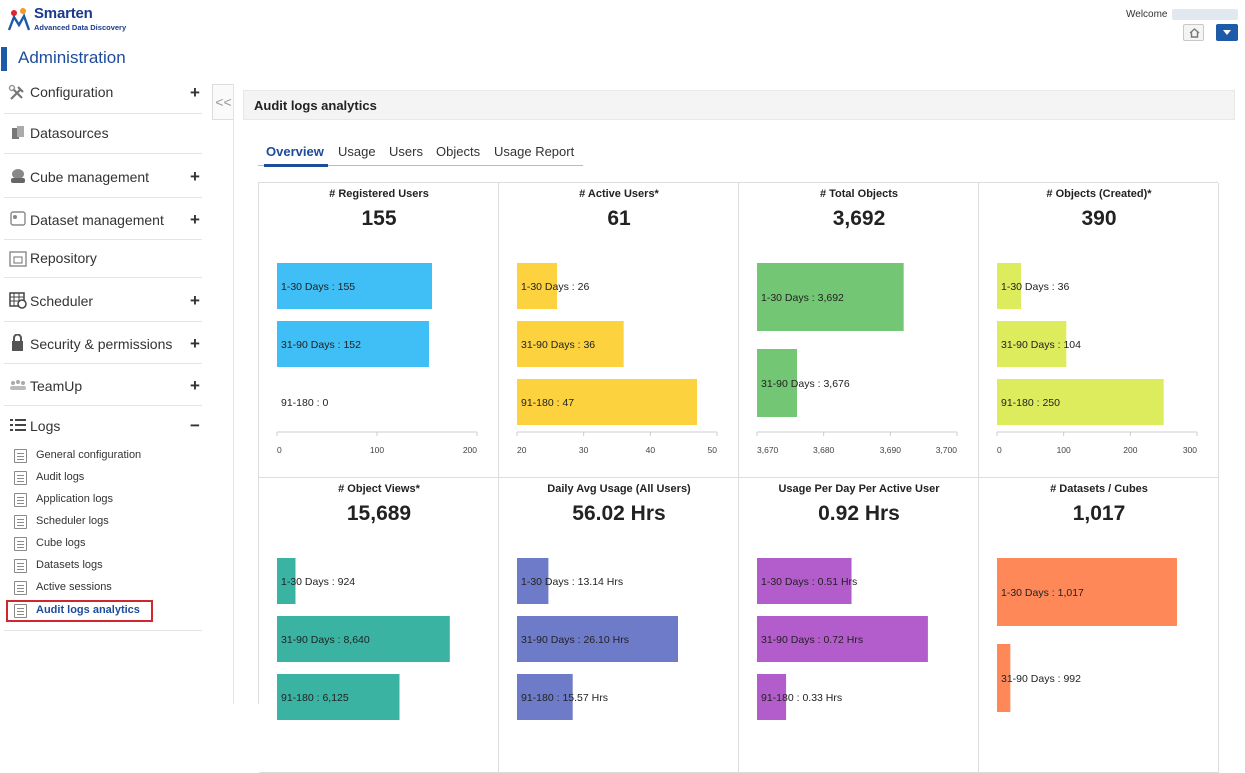 This screenshot has width=1245, height=773. What do you see at coordinates (97, 220) in the screenshot?
I see `sidebar-item-label: Dataset management` at bounding box center [97, 220].